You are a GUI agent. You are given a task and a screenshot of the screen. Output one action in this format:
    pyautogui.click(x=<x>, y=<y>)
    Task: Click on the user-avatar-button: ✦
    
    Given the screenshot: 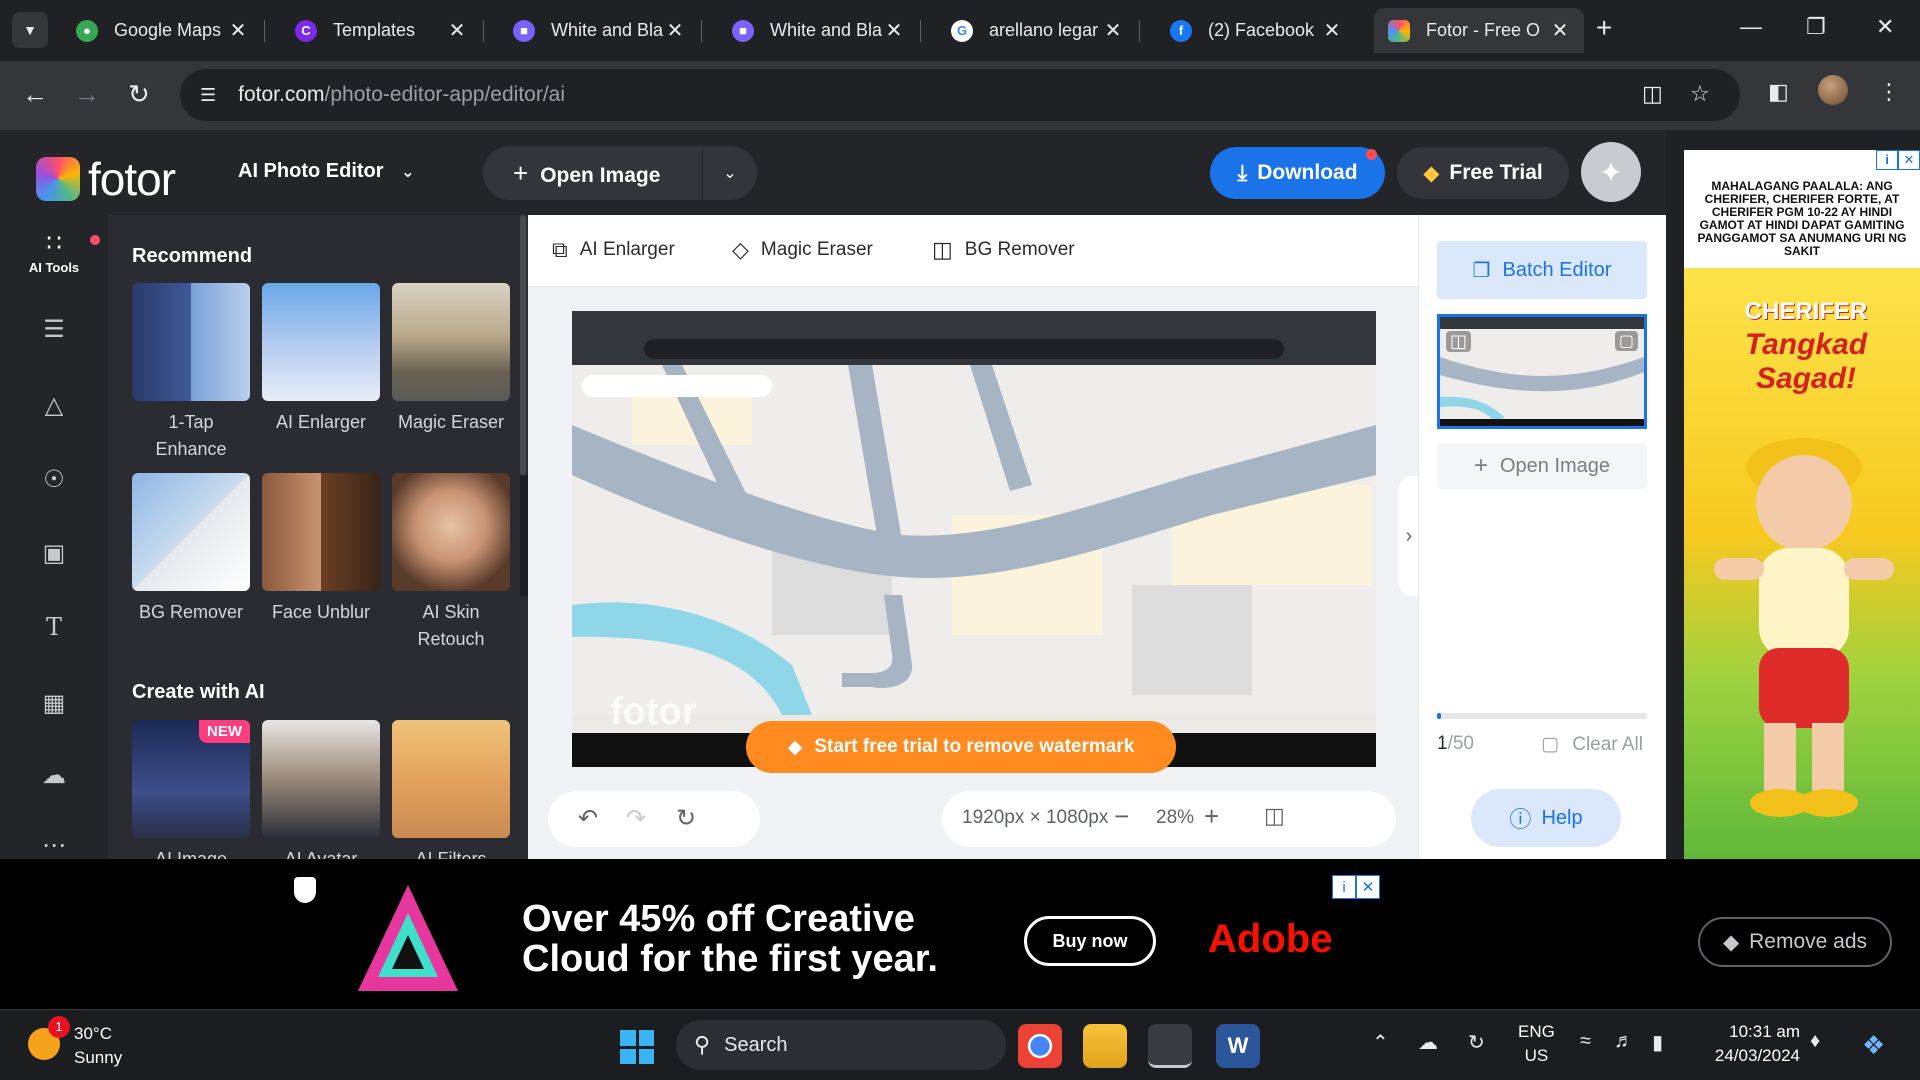 What is the action you would take?
    pyautogui.click(x=1611, y=172)
    